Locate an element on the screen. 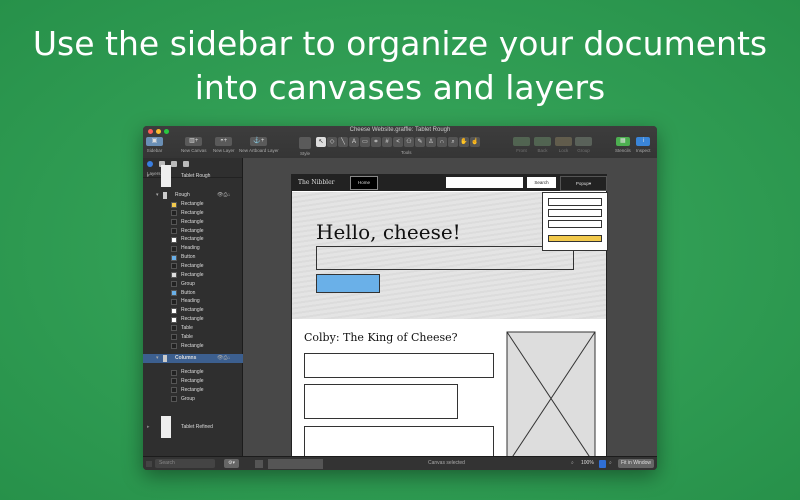 Image resolution: width=800 pixels, height=500 pixels. new-artboard-icon: ⚓+ is located at coordinates (259, 141).